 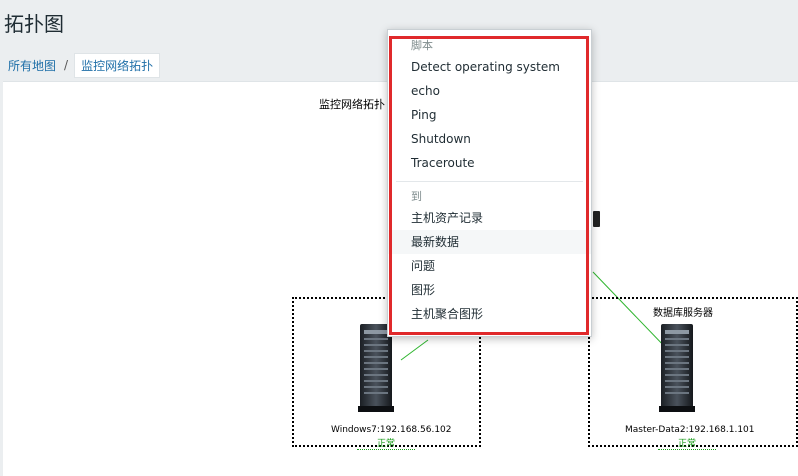 I want to click on menu-item-host-screens: 主机聚合图形, so click(x=489, y=314).